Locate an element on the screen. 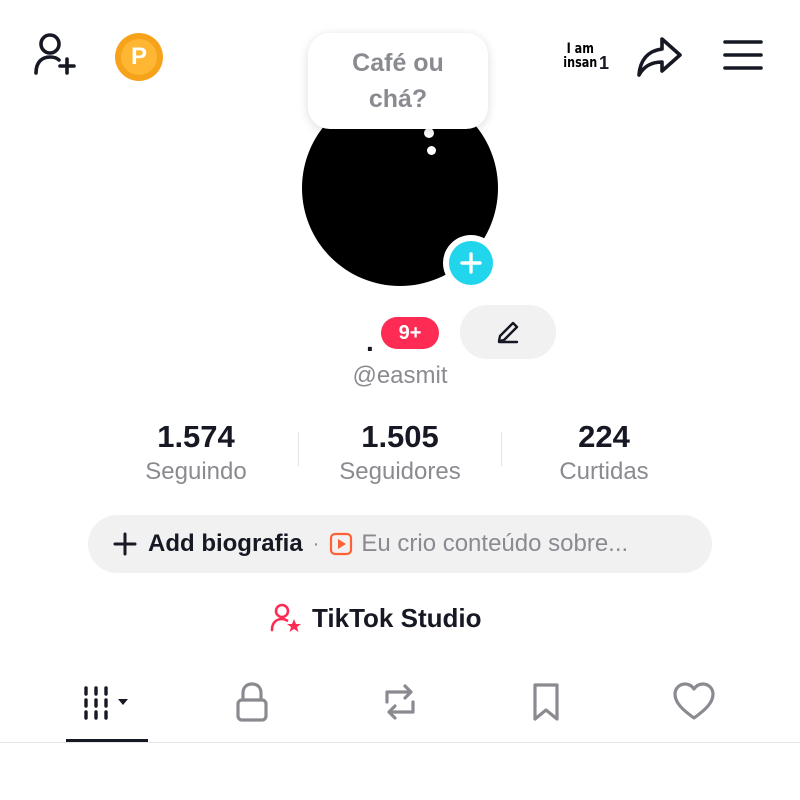 The height and width of the screenshot is (800, 800). grid-dropdown-icon is located at coordinates (106, 703).